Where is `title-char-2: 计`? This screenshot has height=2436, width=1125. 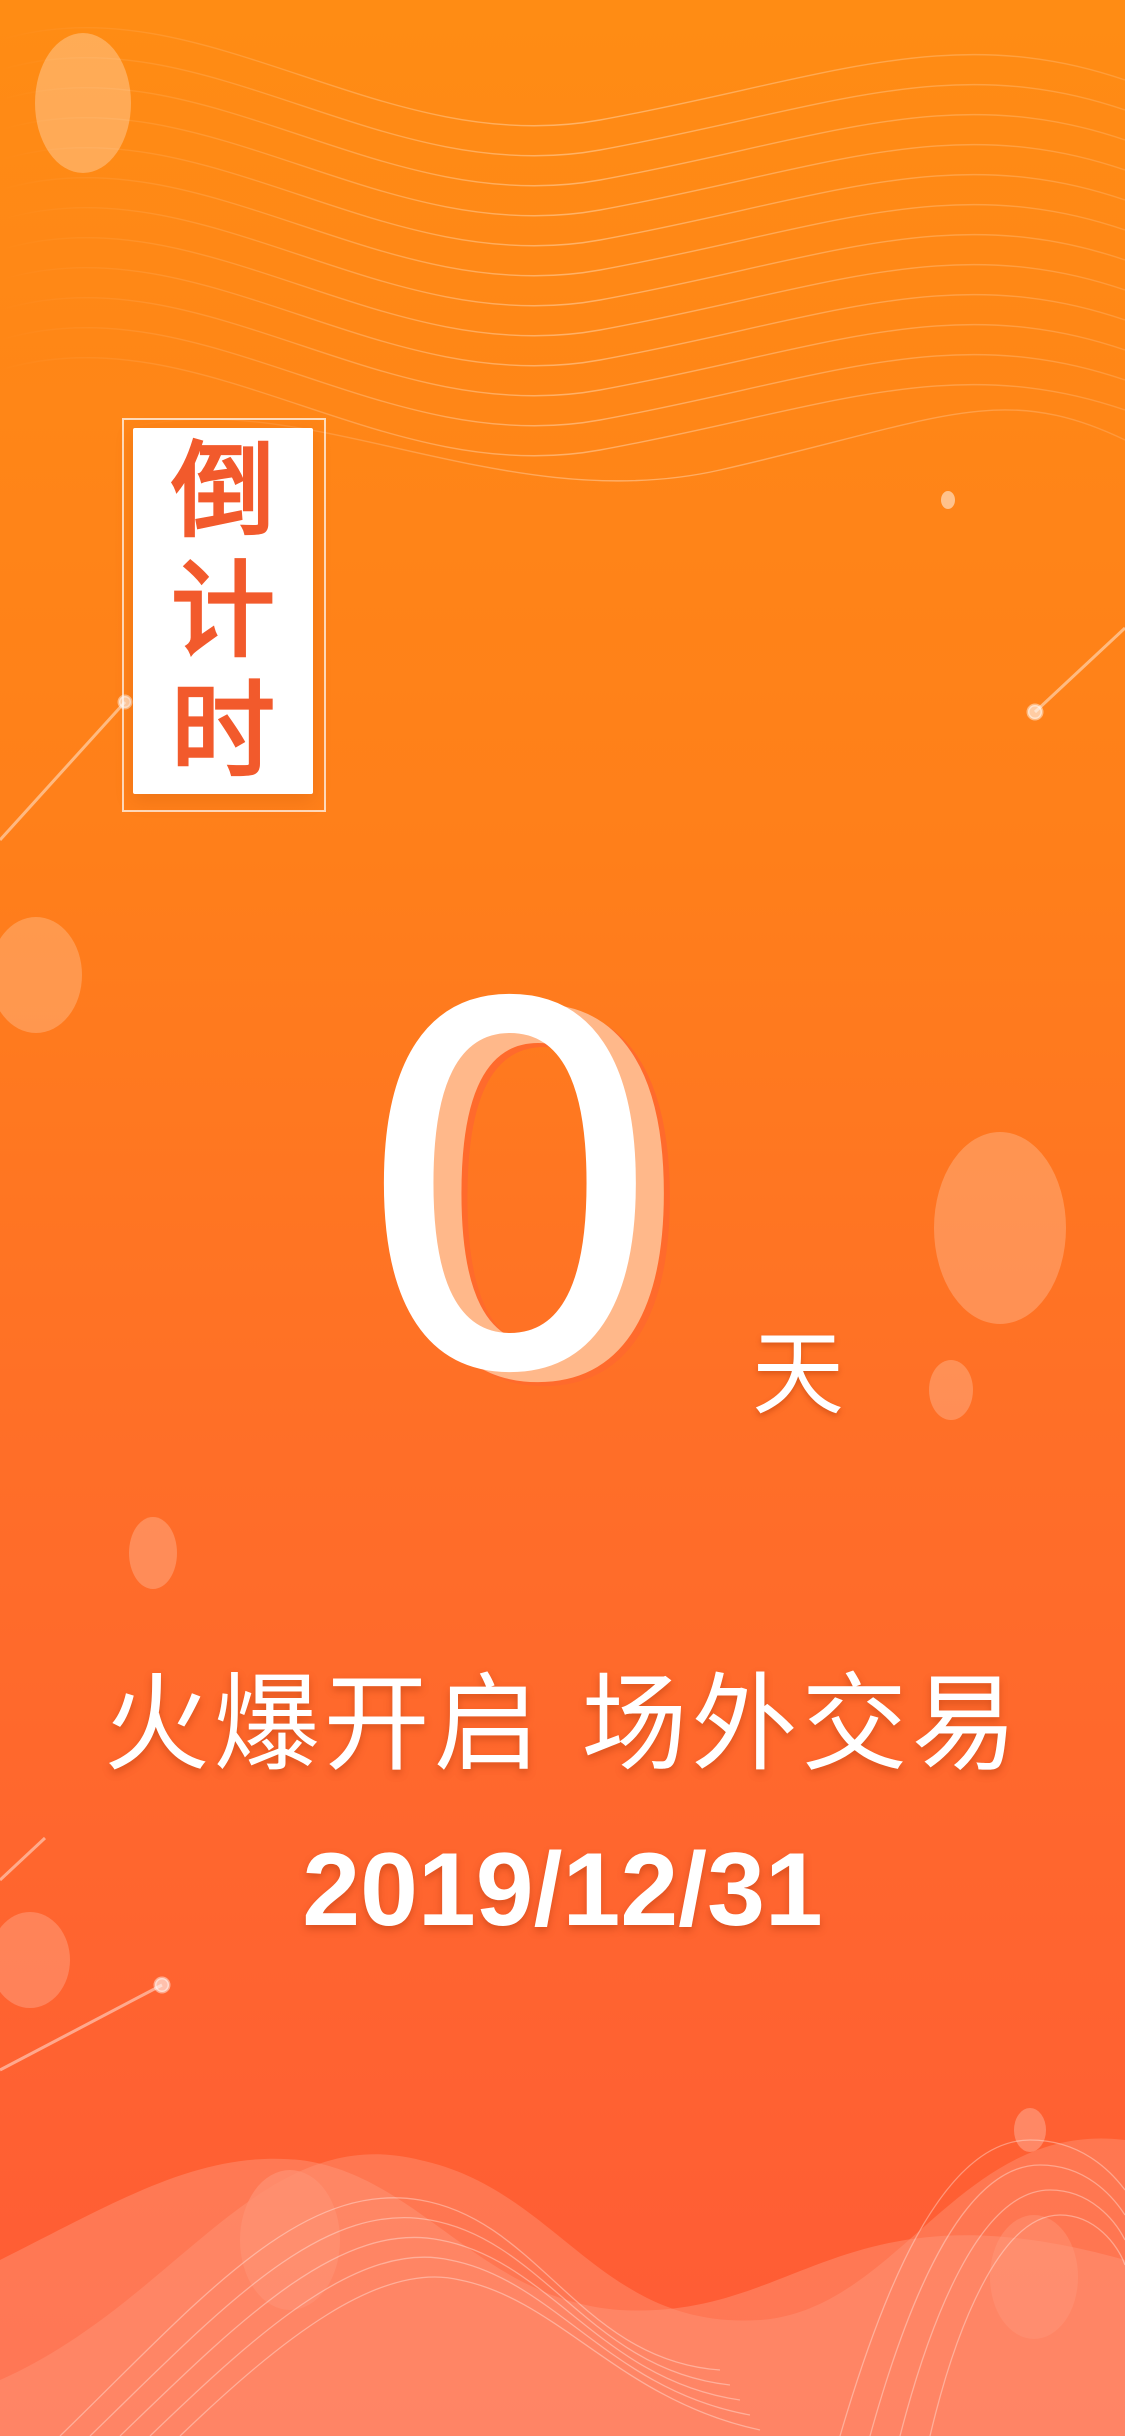 title-char-2: 计 is located at coordinates (222, 611).